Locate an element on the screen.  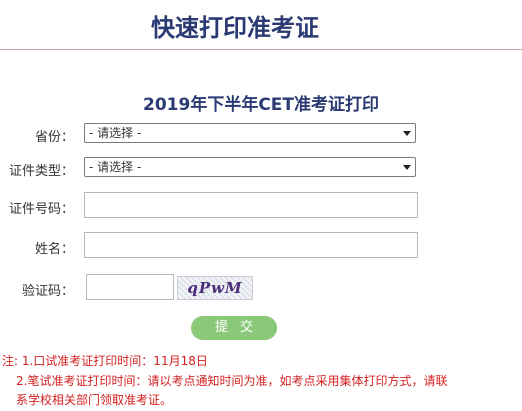
note-line-2: 2.笔试准考证打印时间：请以考点通知时间为准，如考点采用集体打印方式，请联 is located at coordinates (232, 381).